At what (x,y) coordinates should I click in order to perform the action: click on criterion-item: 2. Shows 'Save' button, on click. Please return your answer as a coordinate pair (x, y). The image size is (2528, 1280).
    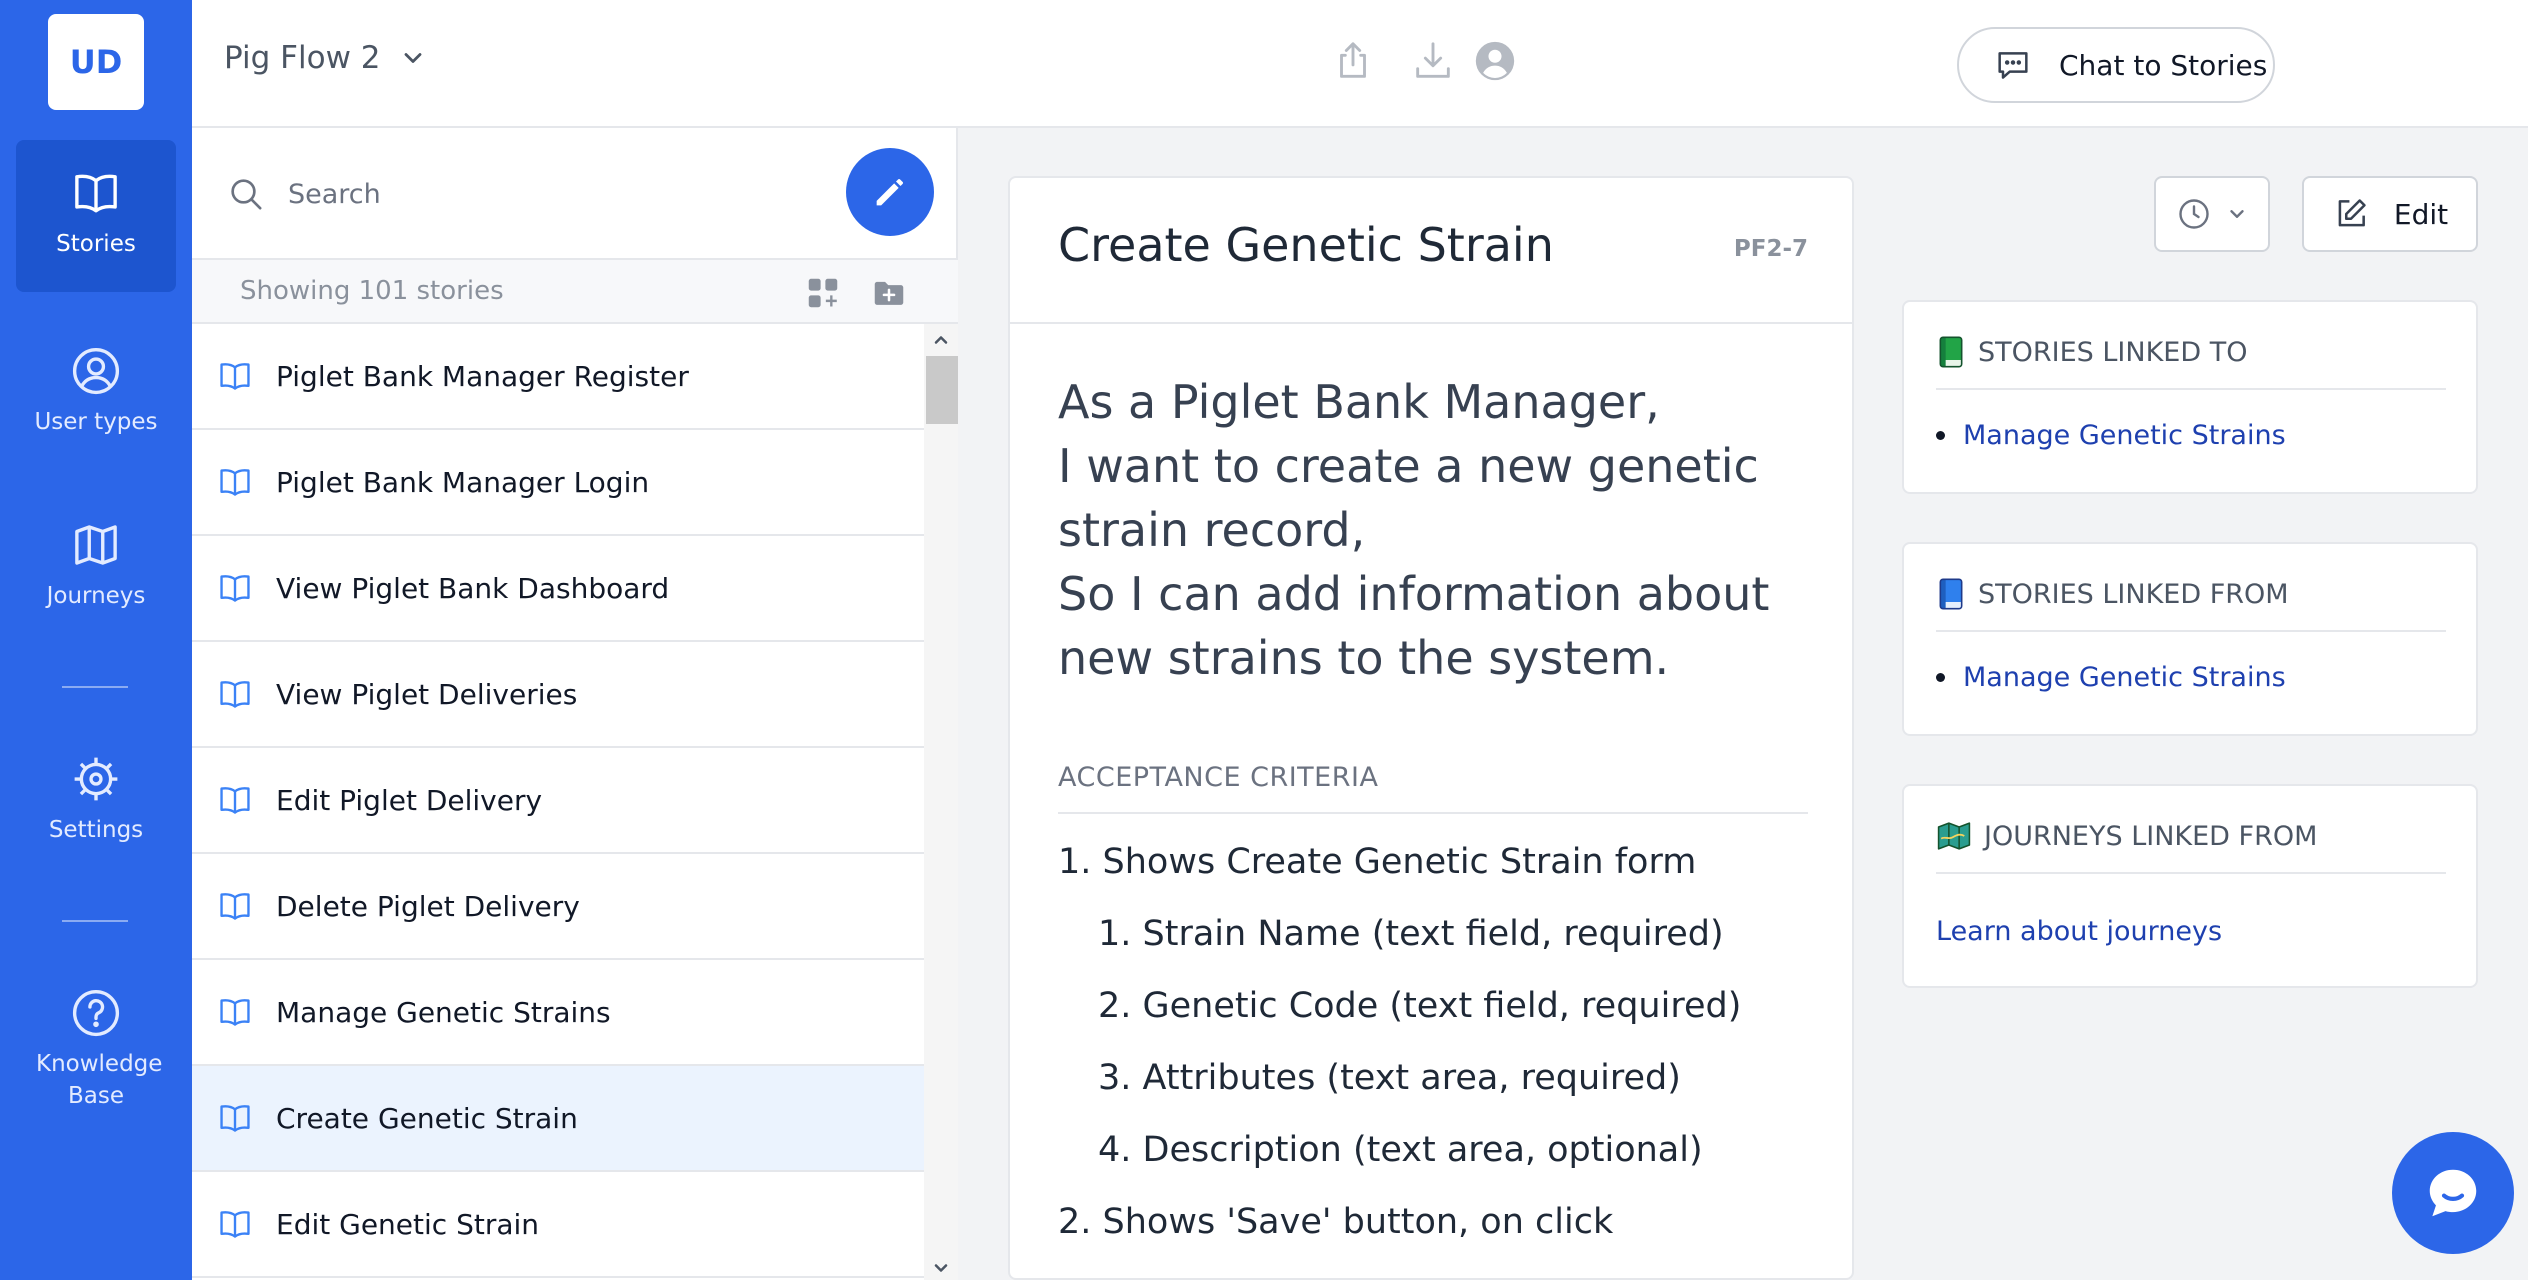
    Looking at the image, I should click on (1336, 1222).